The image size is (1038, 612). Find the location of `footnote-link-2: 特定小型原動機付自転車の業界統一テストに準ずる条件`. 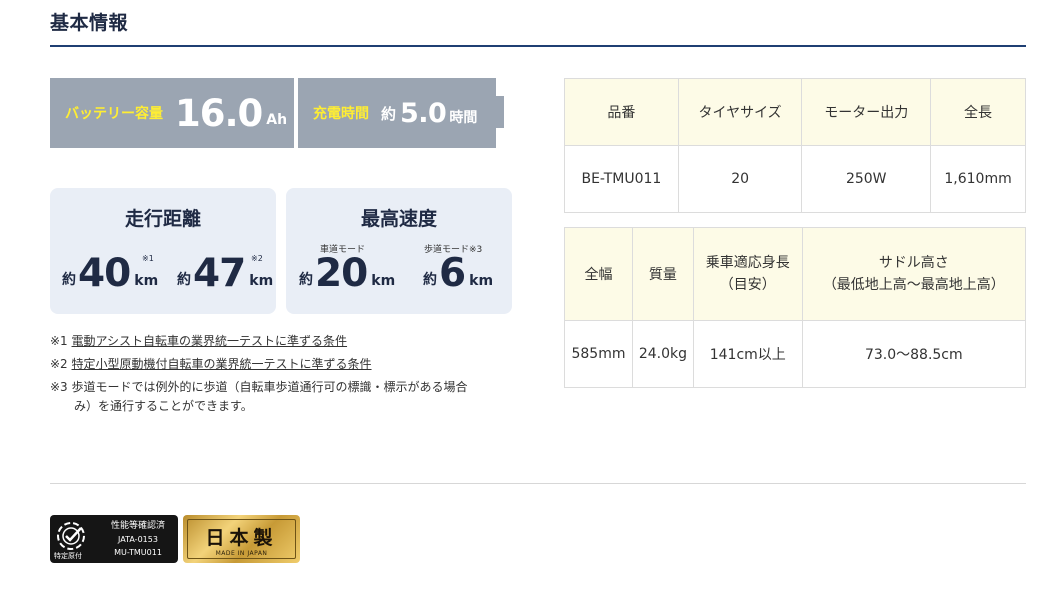

footnote-link-2: 特定小型原動機付自転車の業界統一テストに準ずる条件 is located at coordinates (222, 364).